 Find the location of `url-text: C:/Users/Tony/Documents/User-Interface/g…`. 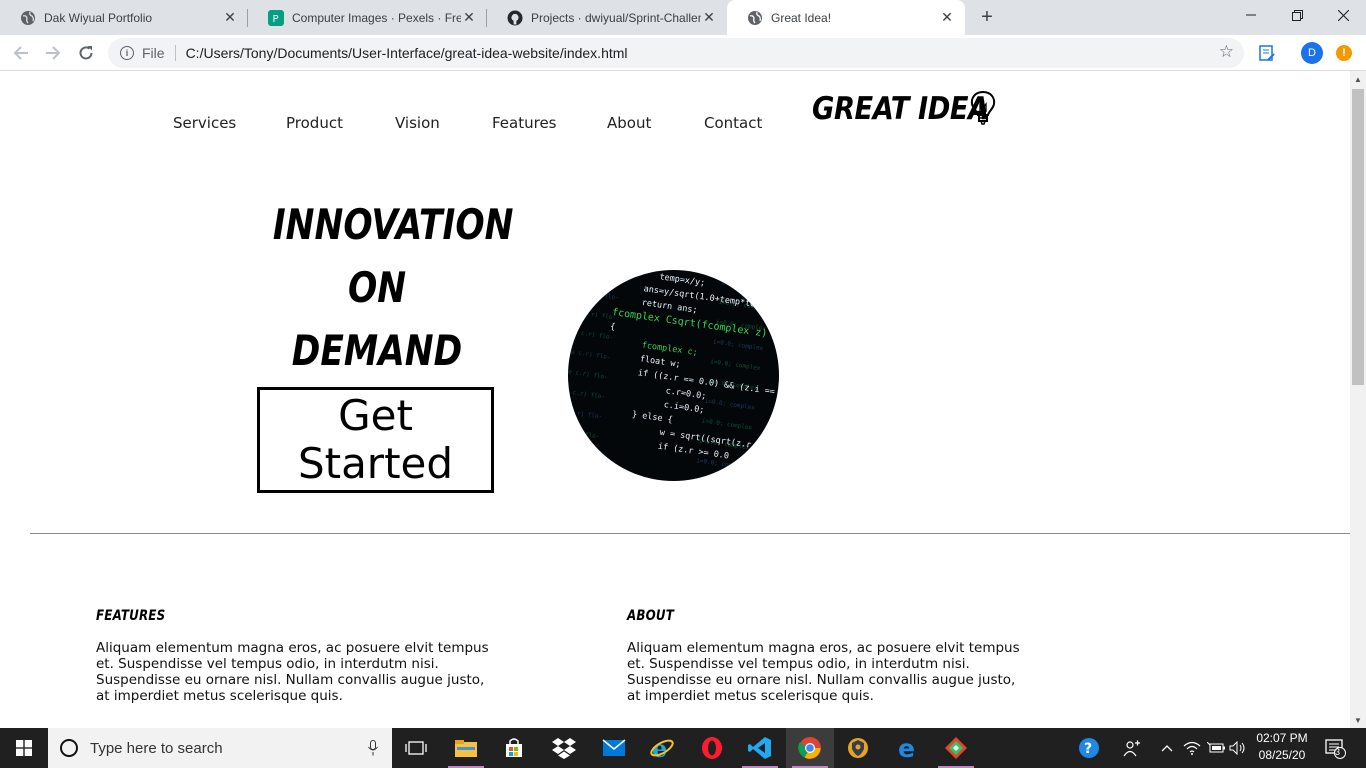

url-text: C:/Users/Tony/Documents/User-Interface/g… is located at coordinates (406, 53).